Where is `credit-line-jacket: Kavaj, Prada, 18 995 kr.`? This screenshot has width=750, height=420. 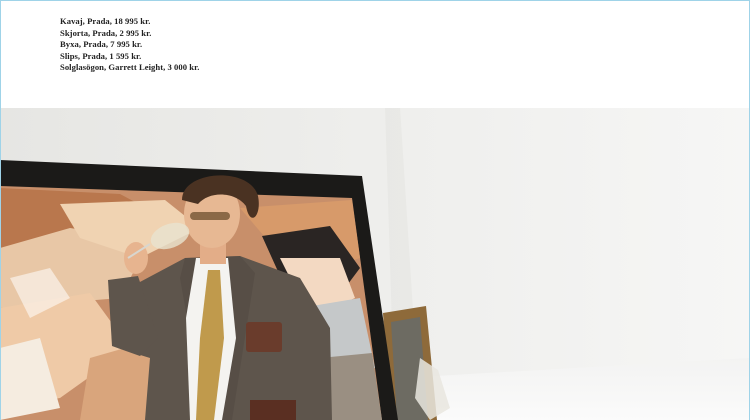 credit-line-jacket: Kavaj, Prada, 18 995 kr. is located at coordinates (105, 21).